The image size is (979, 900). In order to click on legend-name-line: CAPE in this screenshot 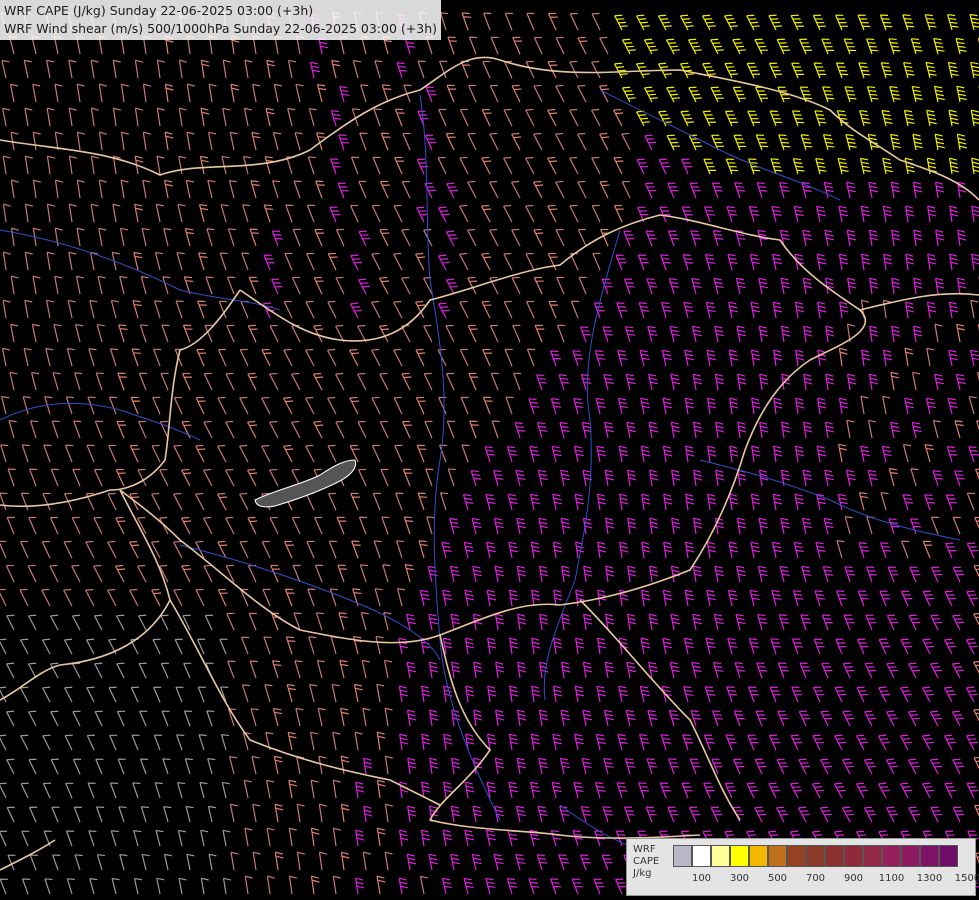, I will do `click(646, 861)`.